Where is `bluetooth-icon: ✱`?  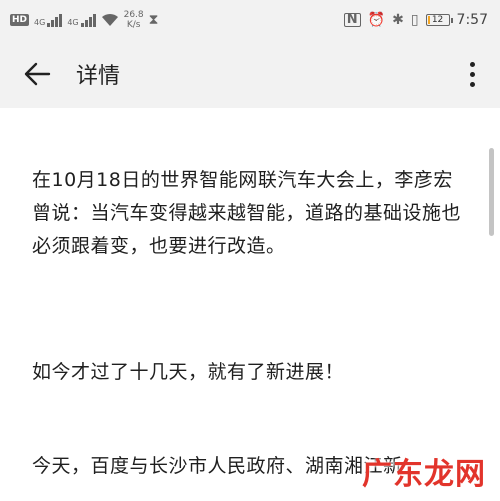
bluetooth-icon: ✱ is located at coordinates (398, 20).